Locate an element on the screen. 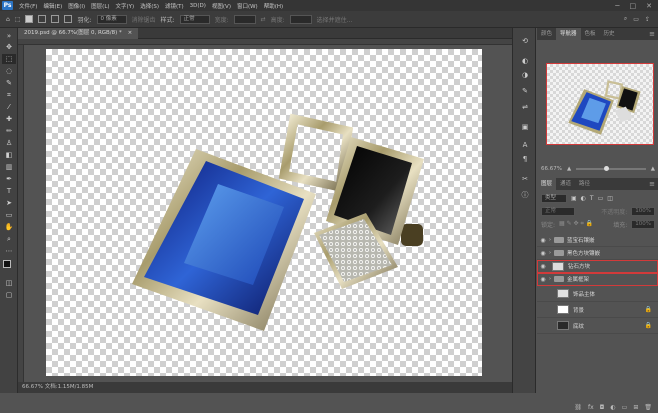  quick-mask-icon: ◫ is located at coordinates (9, 283).